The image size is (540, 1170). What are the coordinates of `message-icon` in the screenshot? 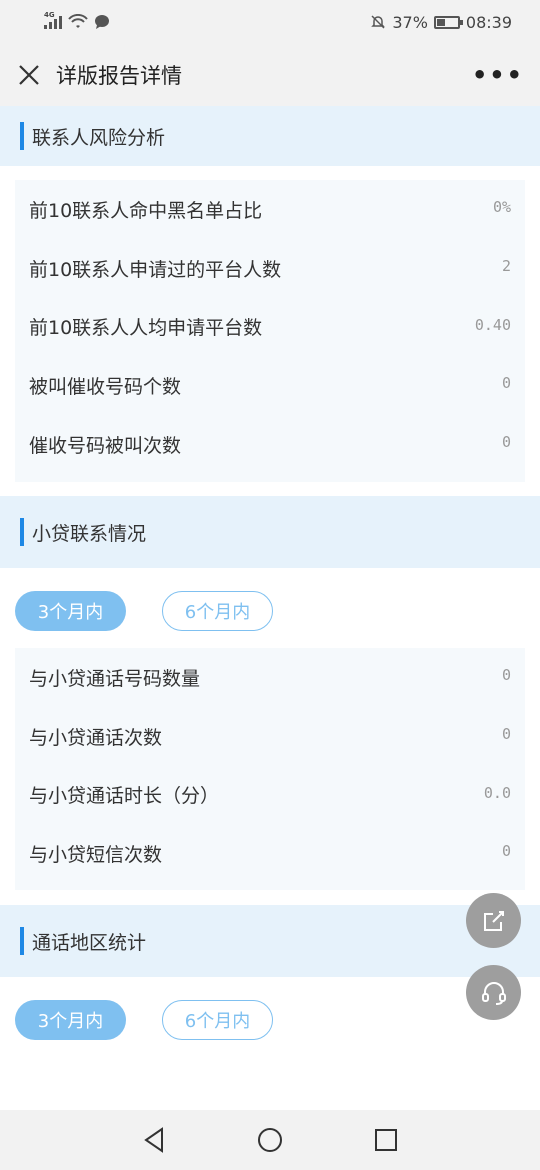 It's located at (102, 22).